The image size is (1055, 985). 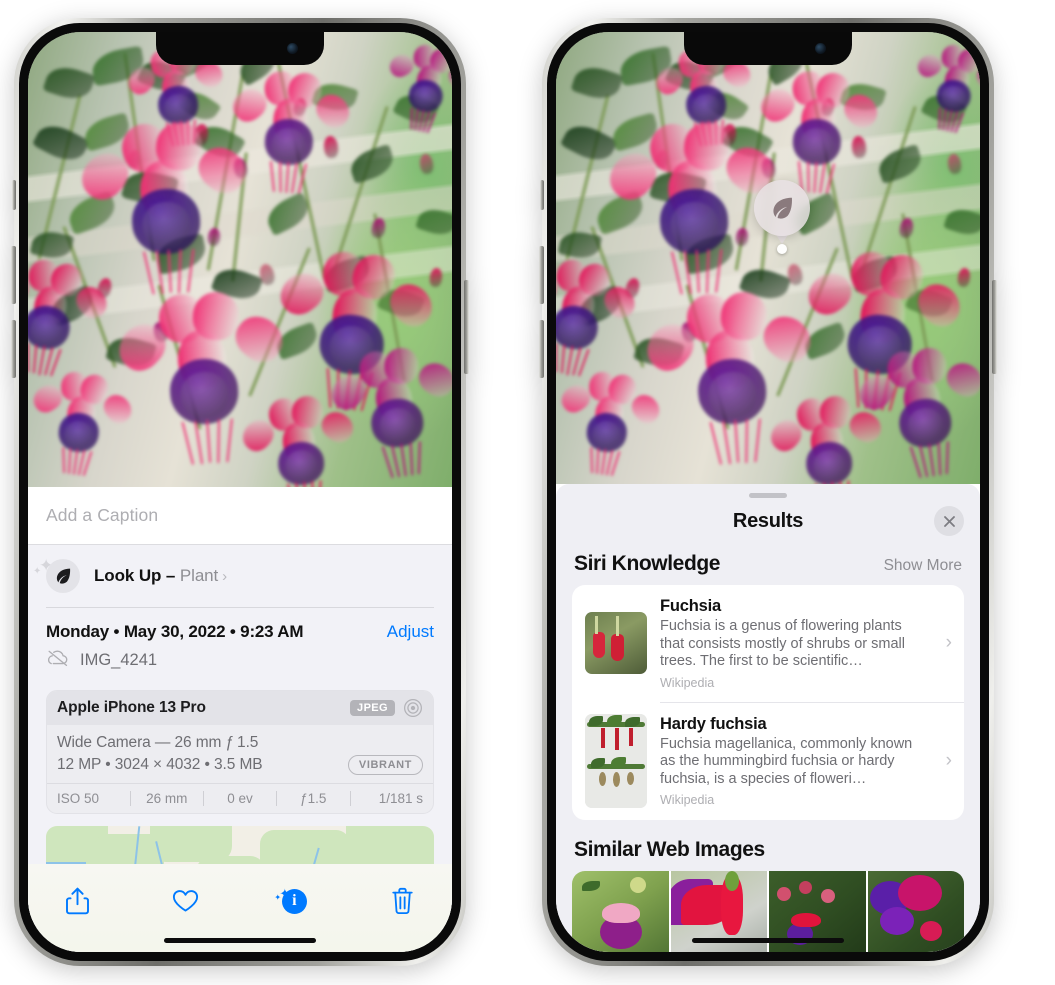 I want to click on info-sparkle-icon: ✦ ✦ i, so click(x=294, y=901).